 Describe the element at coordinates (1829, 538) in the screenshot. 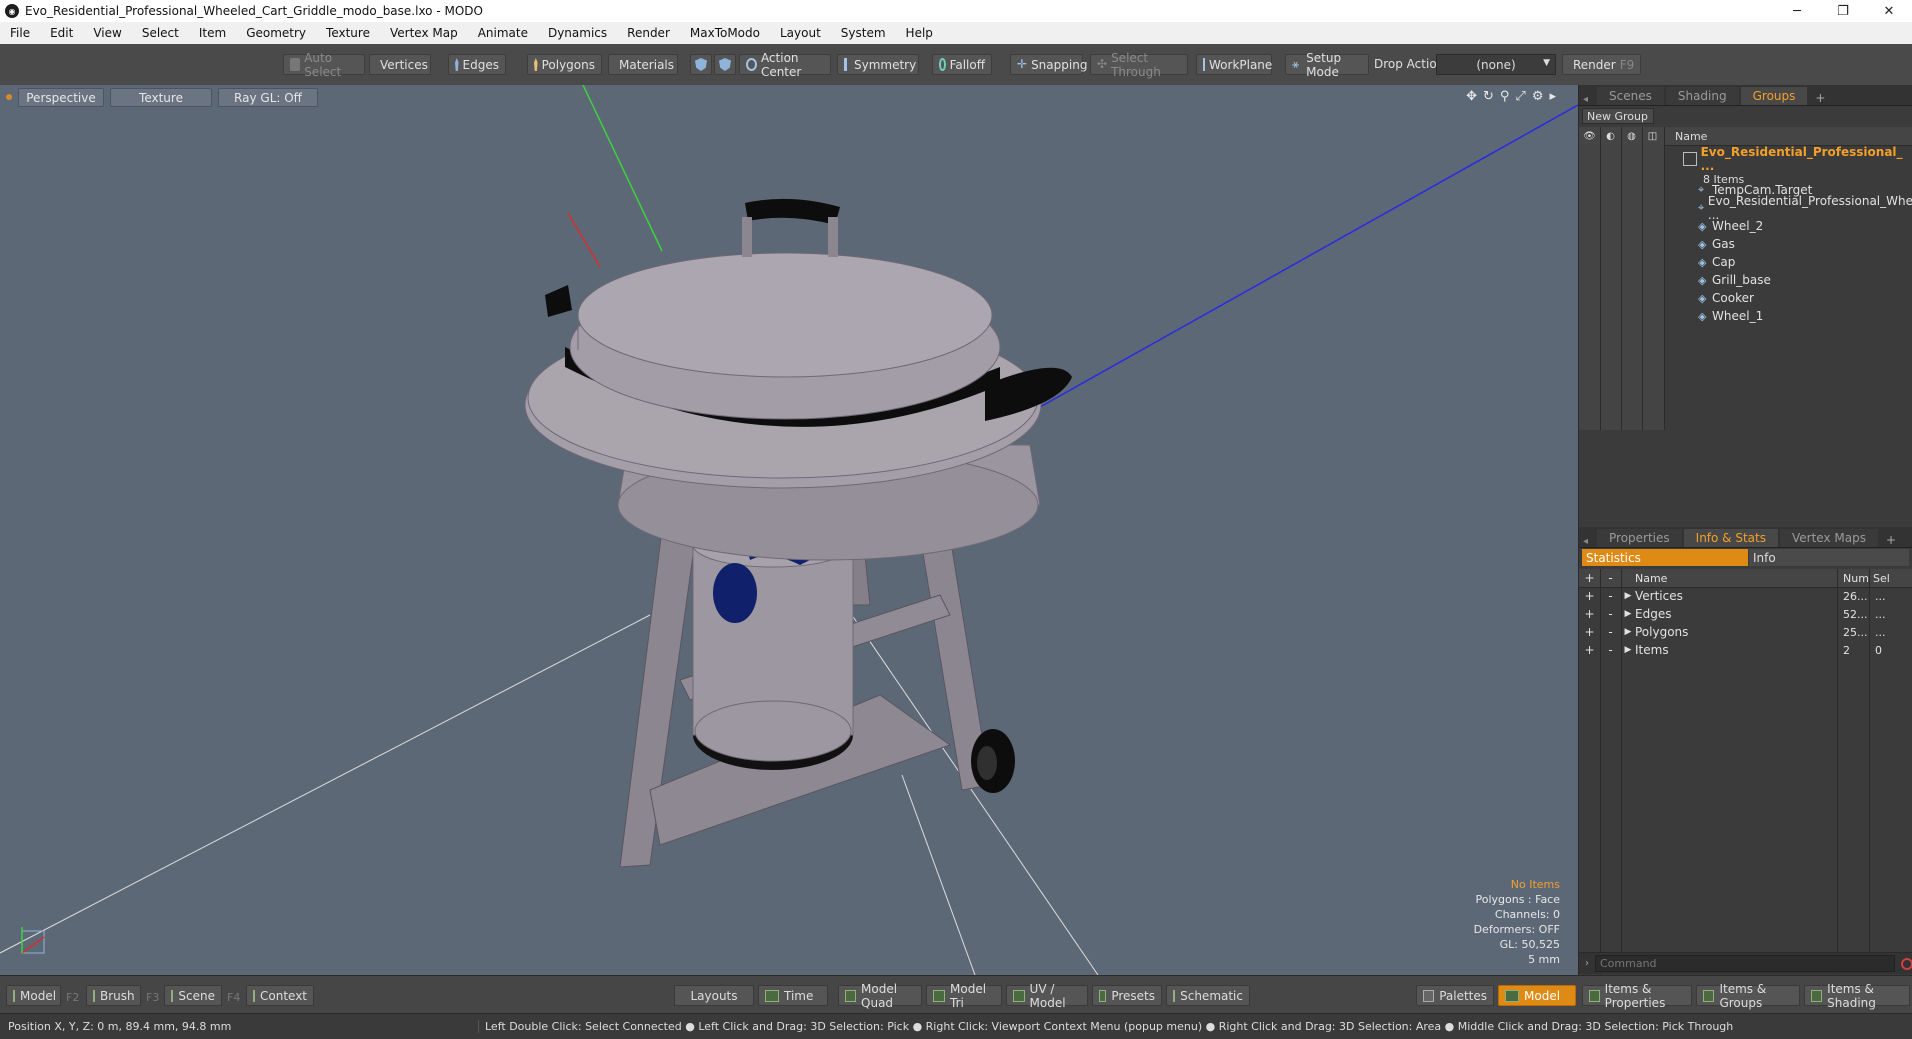

I see `tab-vertex-maps: Vertex Maps` at that location.